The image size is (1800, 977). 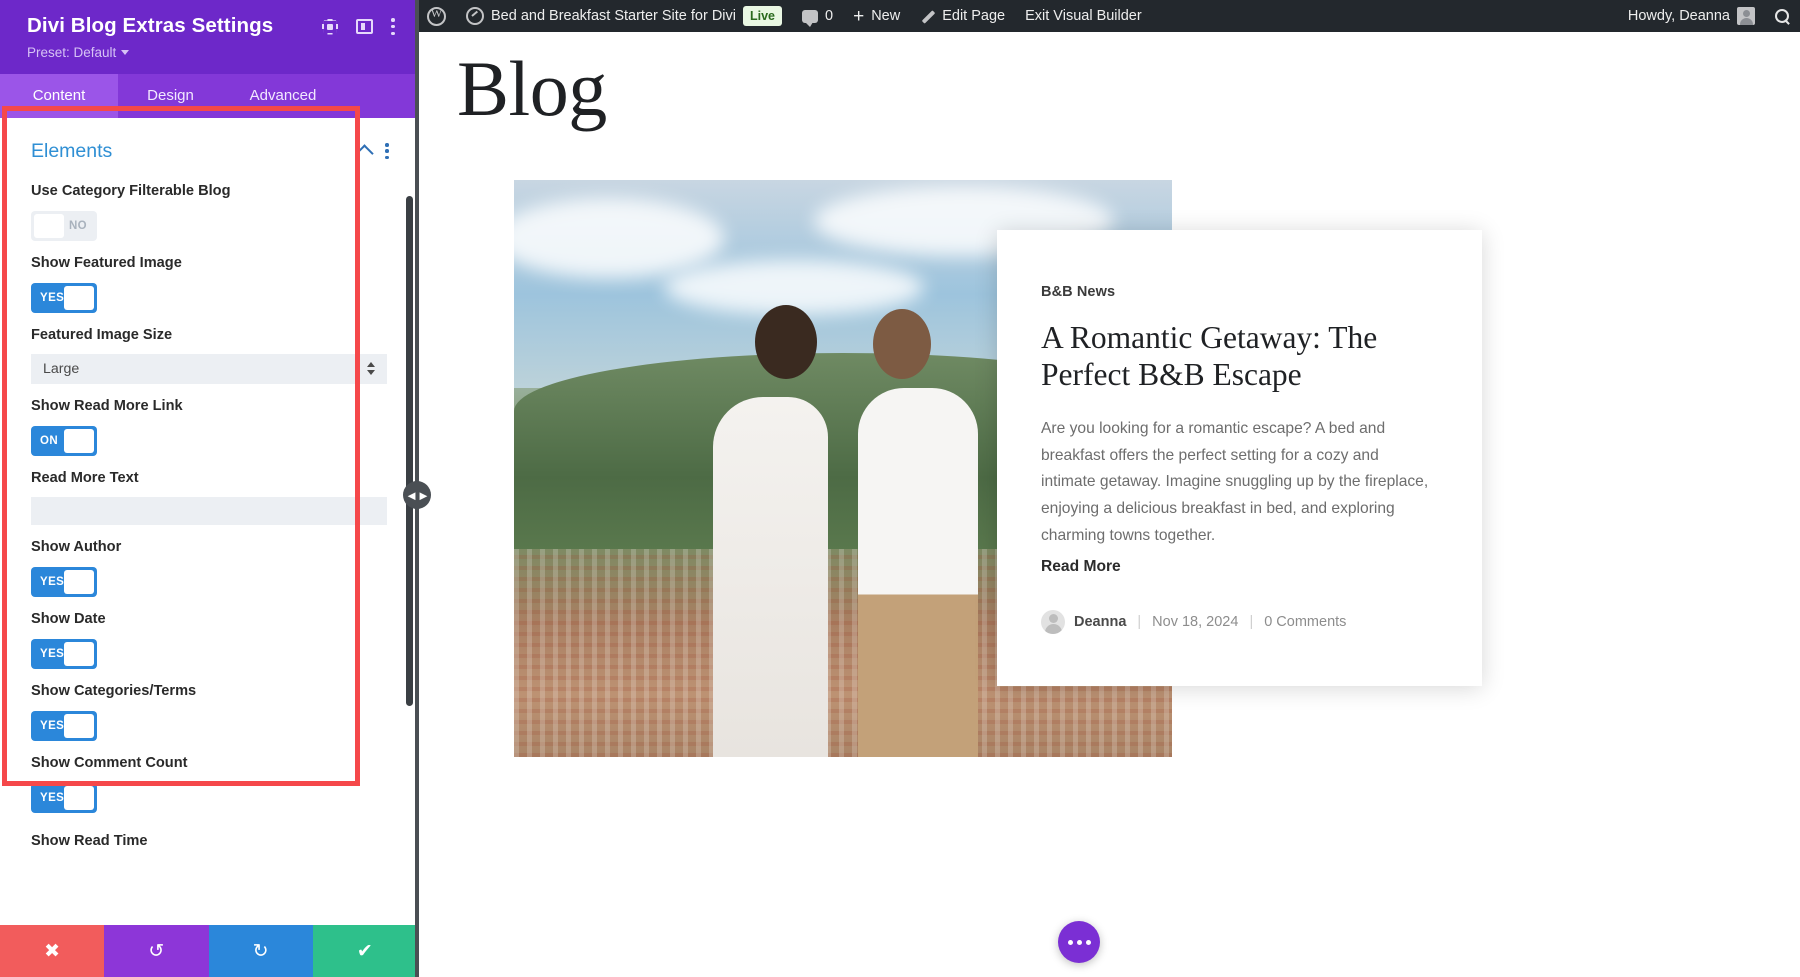 I want to click on post-meta: Deanna | Nov 18, 2024 | 0 Comments, so click(x=1237, y=621).